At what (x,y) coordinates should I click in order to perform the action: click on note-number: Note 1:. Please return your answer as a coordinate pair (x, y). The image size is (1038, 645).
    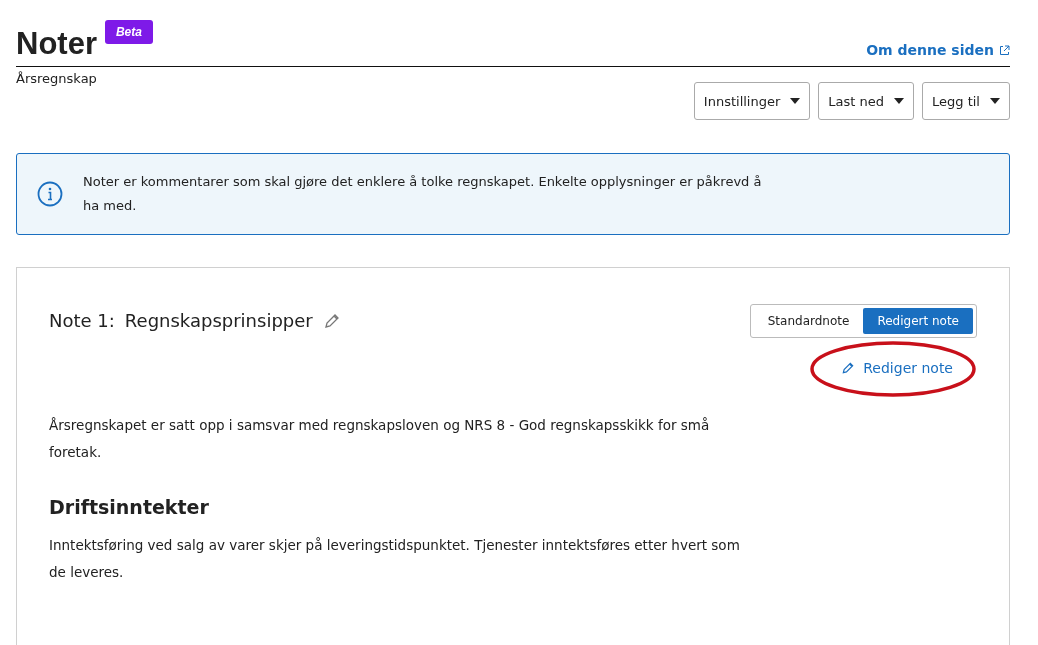
    Looking at the image, I should click on (82, 320).